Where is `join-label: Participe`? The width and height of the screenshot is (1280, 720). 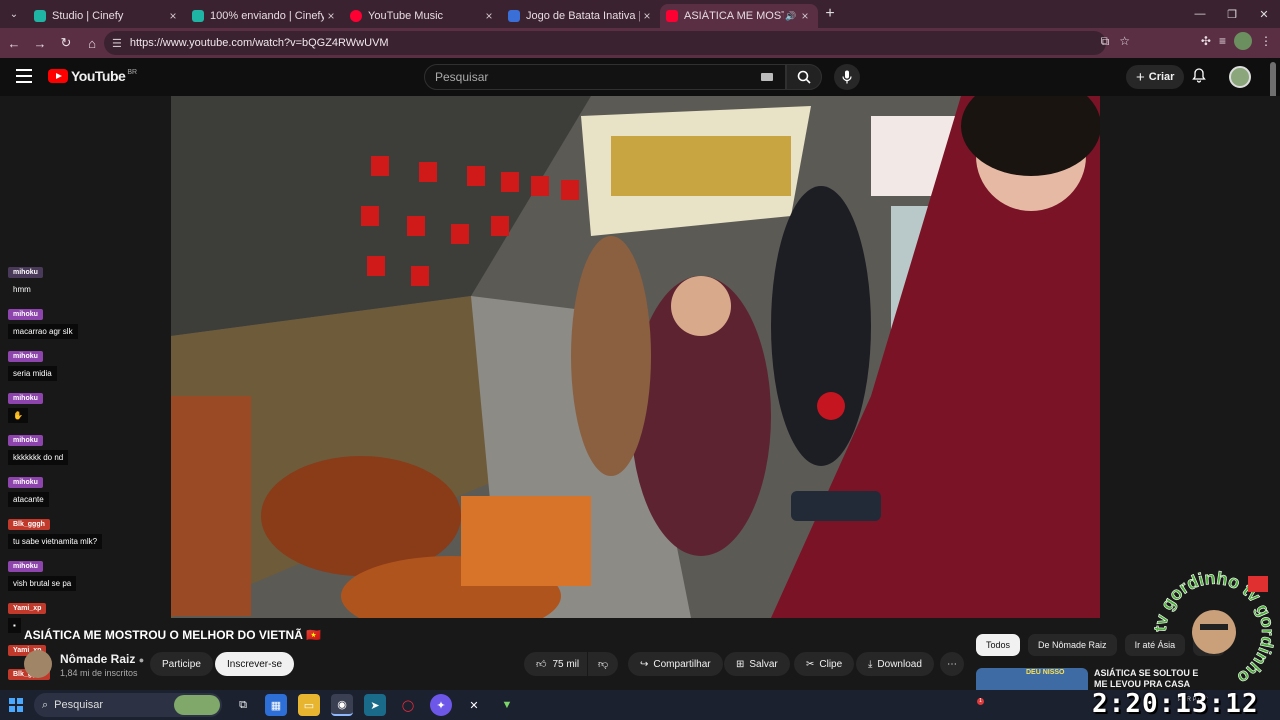 join-label: Participe is located at coordinates (181, 664).